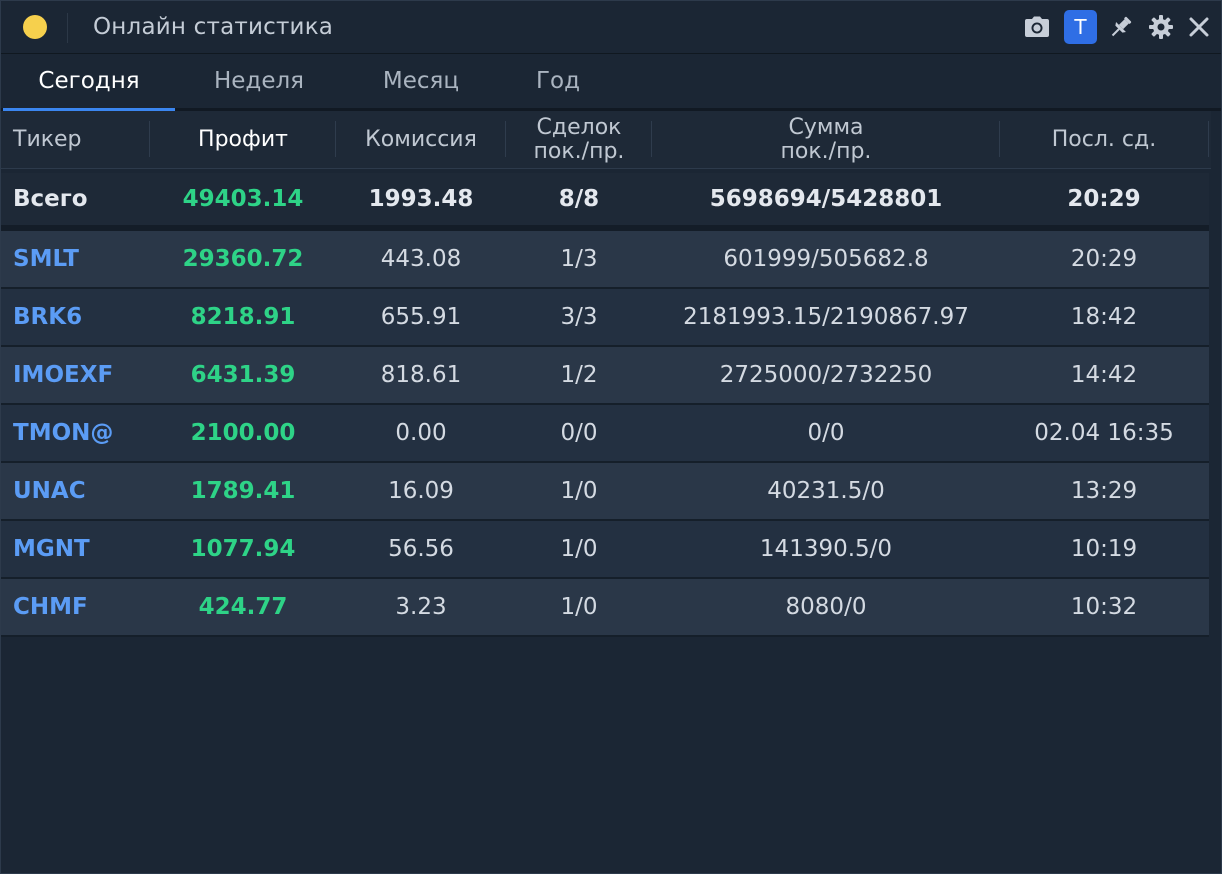  Describe the element at coordinates (421, 607) in the screenshot. I see `row-commission: 3.23` at that location.